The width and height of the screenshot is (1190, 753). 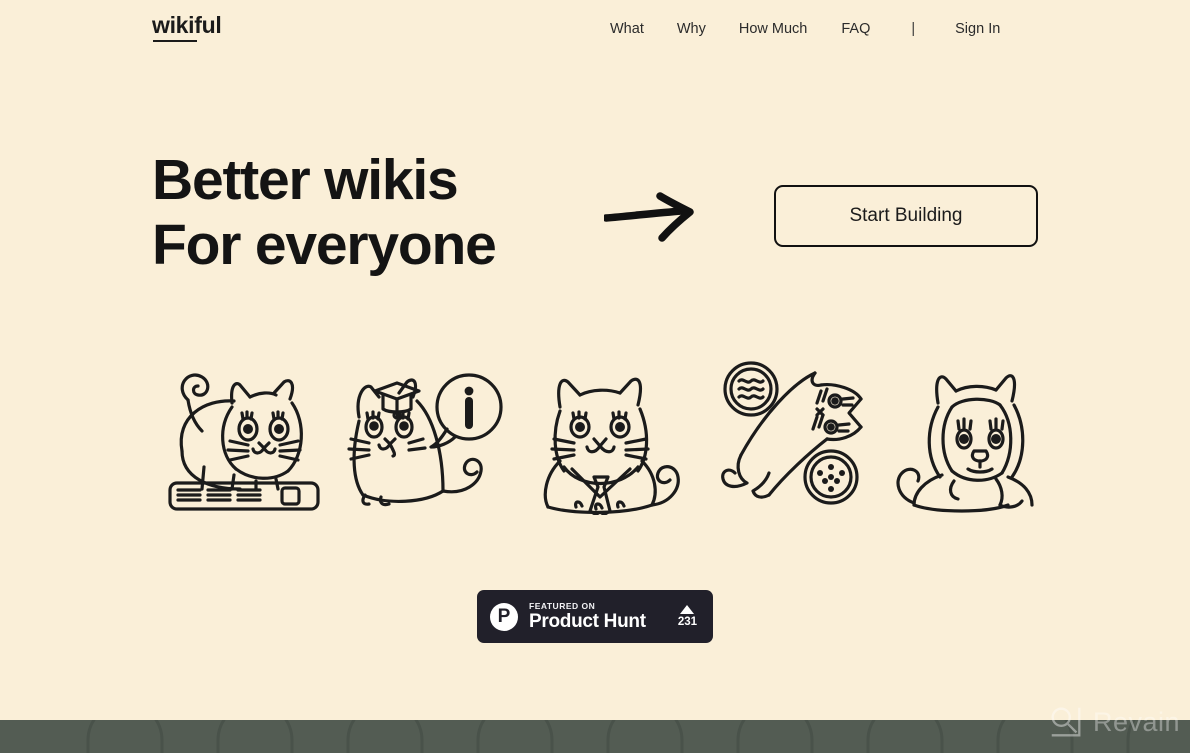 I want to click on product-hunt-badge: P FEATURED ON Product Hunt 231, so click(x=595, y=616).